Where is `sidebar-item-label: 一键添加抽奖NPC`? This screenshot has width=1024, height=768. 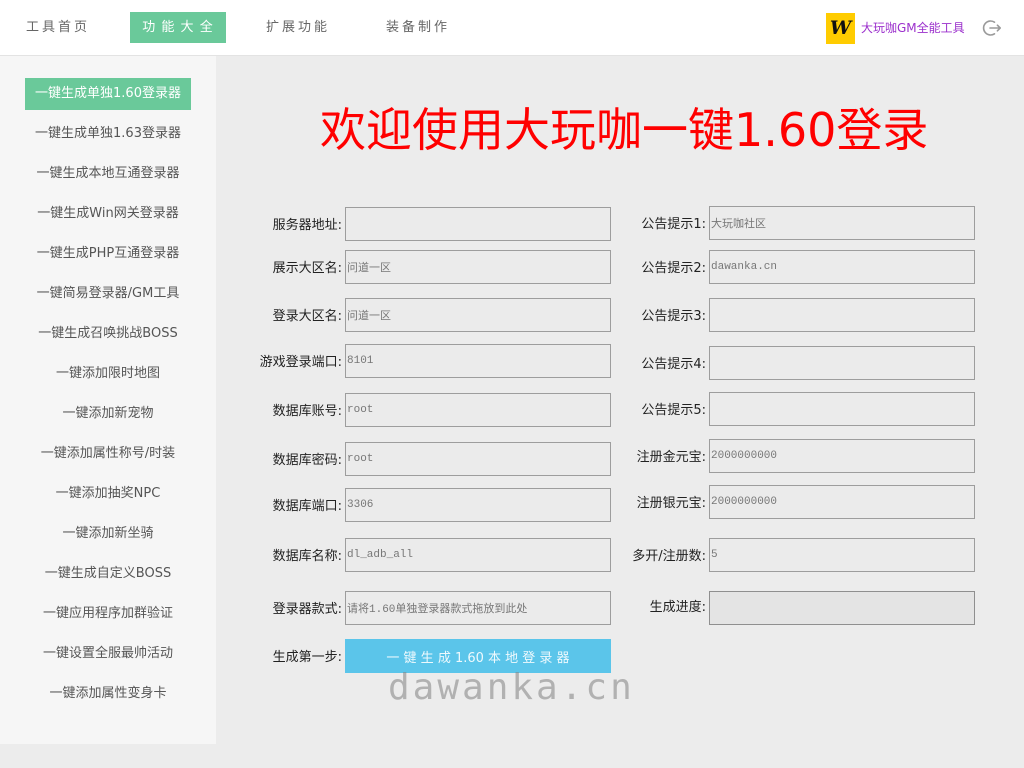 sidebar-item-label: 一键添加抽奖NPC is located at coordinates (108, 493).